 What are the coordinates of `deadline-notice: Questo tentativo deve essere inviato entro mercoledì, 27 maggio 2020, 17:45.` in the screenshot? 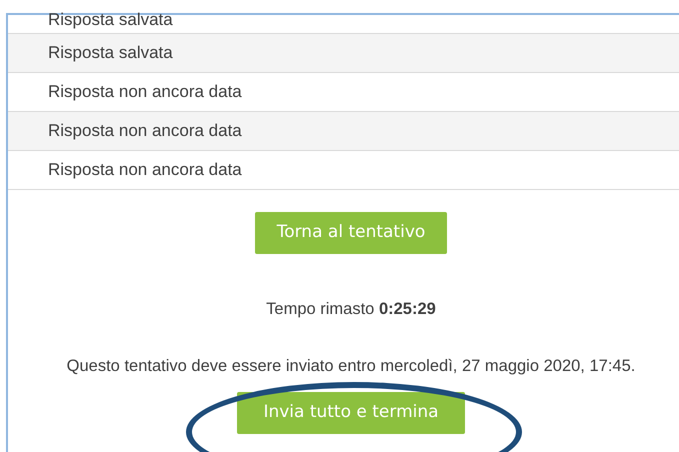 It's located at (351, 366).